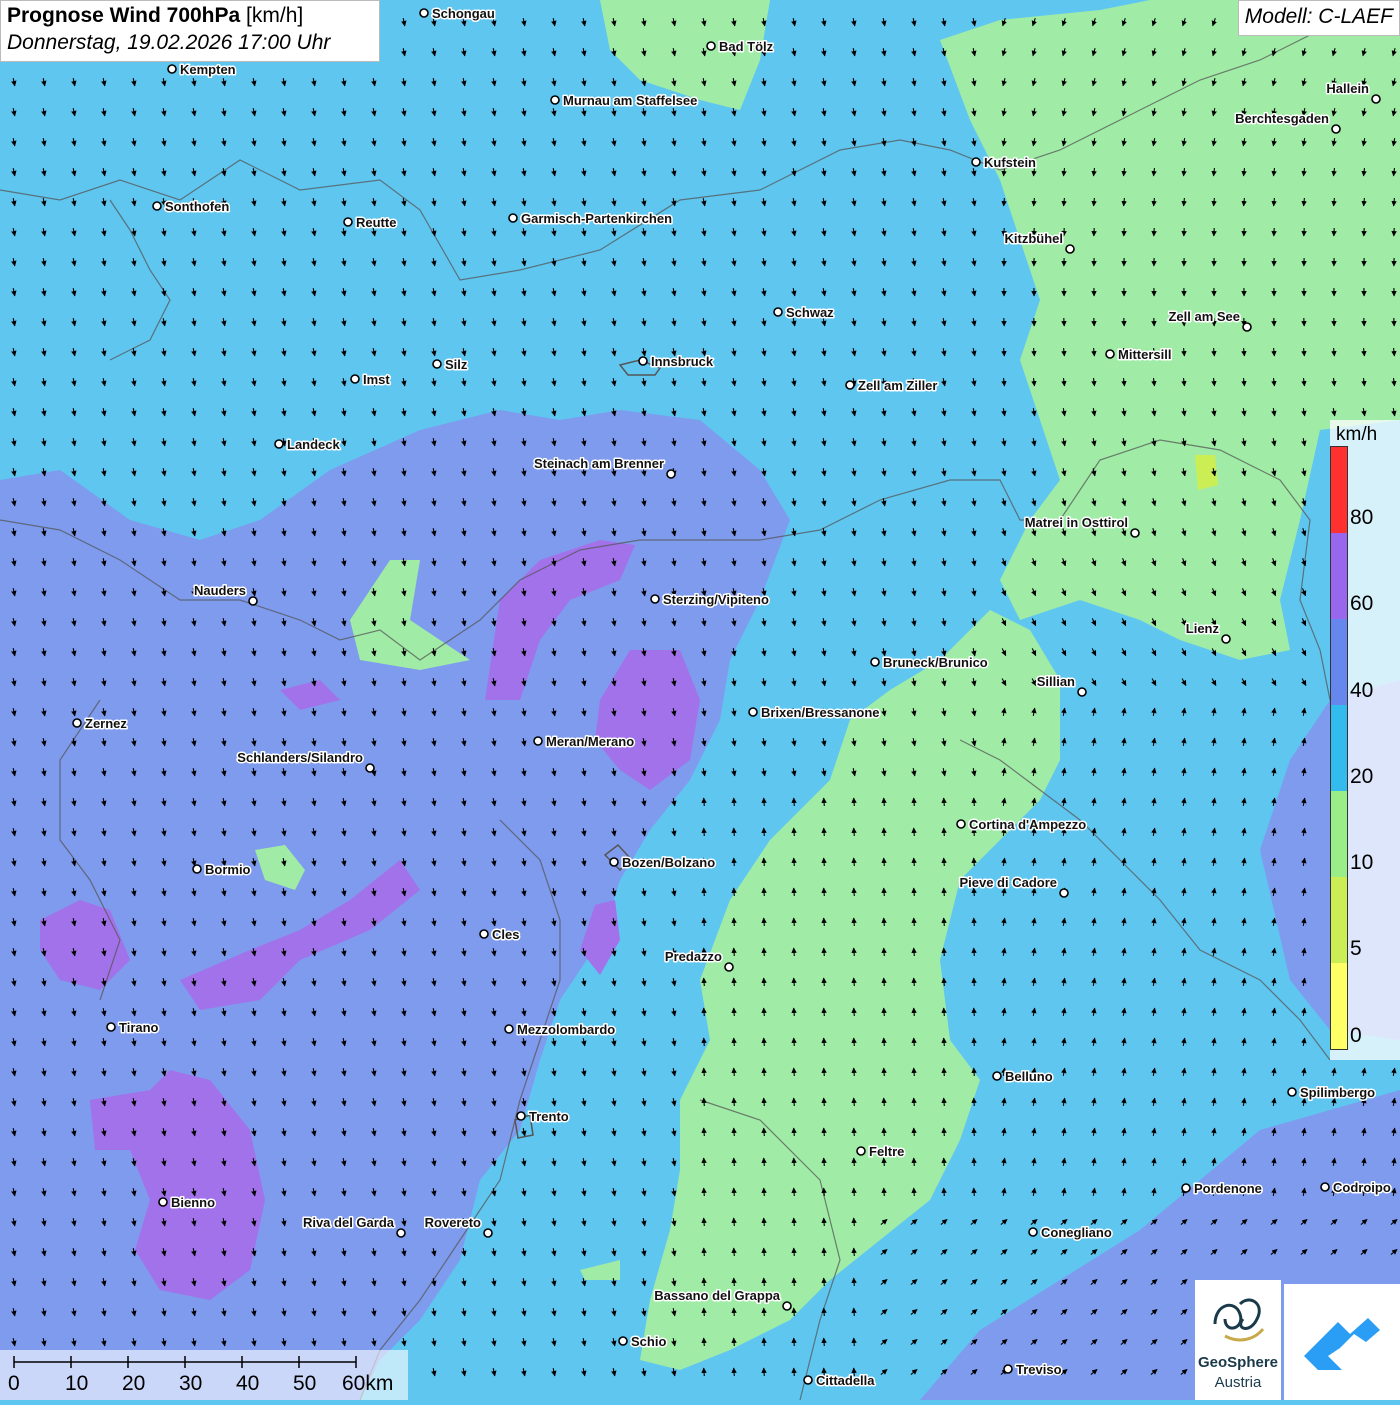 This screenshot has height=1405, width=1400. Describe the element at coordinates (566, 1029) in the screenshot. I see `city-label: Mezzolombardo` at that location.